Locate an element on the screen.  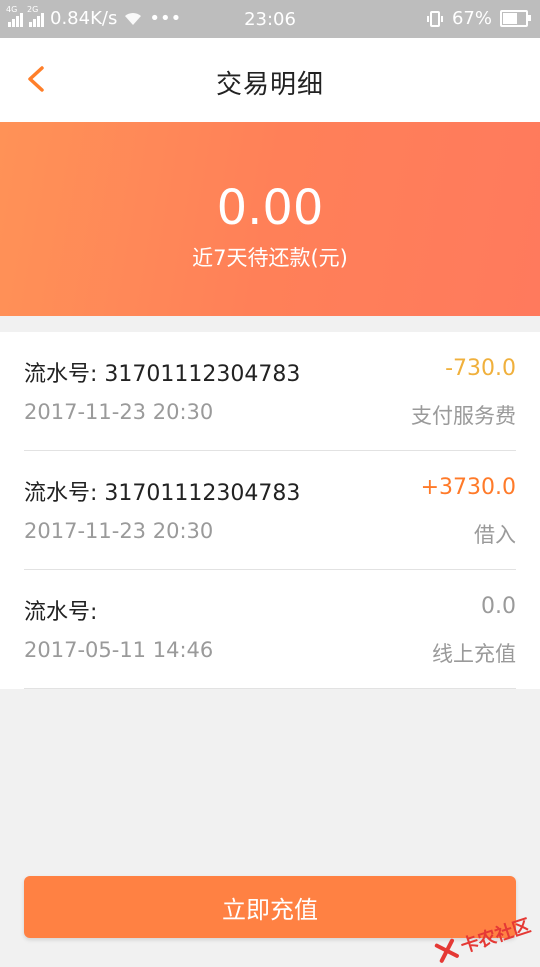
status-bar: 4G 2G 0.84K/s ••• 23:06 67% is located at coordinates (270, 19).